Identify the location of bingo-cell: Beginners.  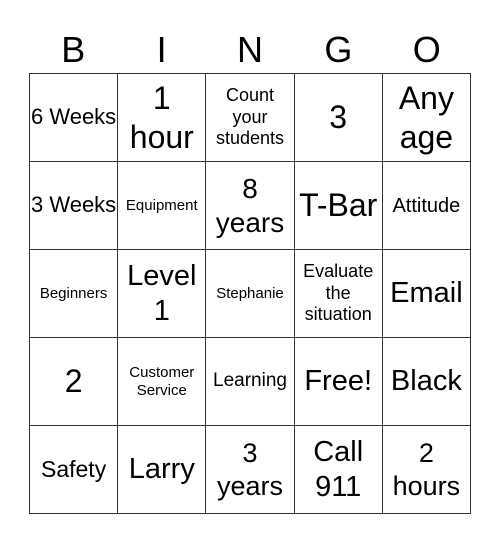
(74, 294).